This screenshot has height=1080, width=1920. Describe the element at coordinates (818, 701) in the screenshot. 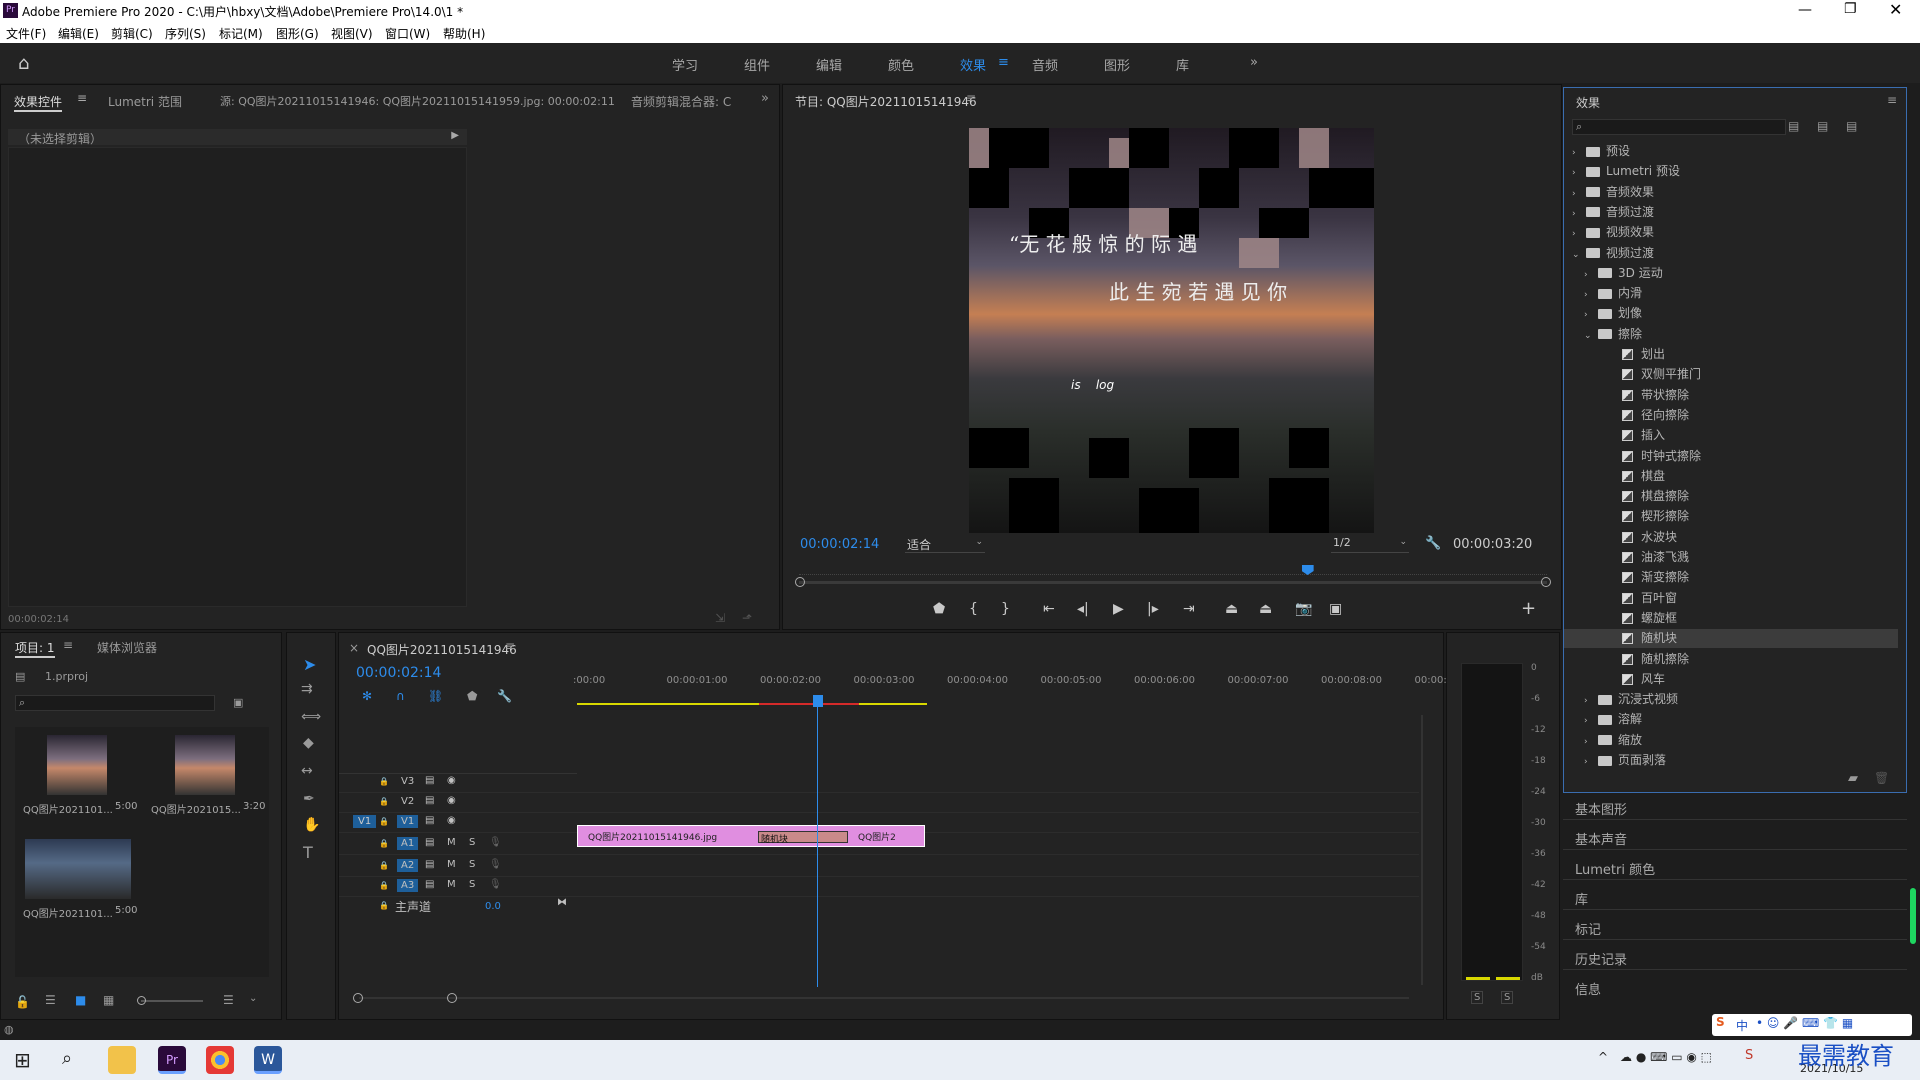

I see `timeline-playhead` at that location.